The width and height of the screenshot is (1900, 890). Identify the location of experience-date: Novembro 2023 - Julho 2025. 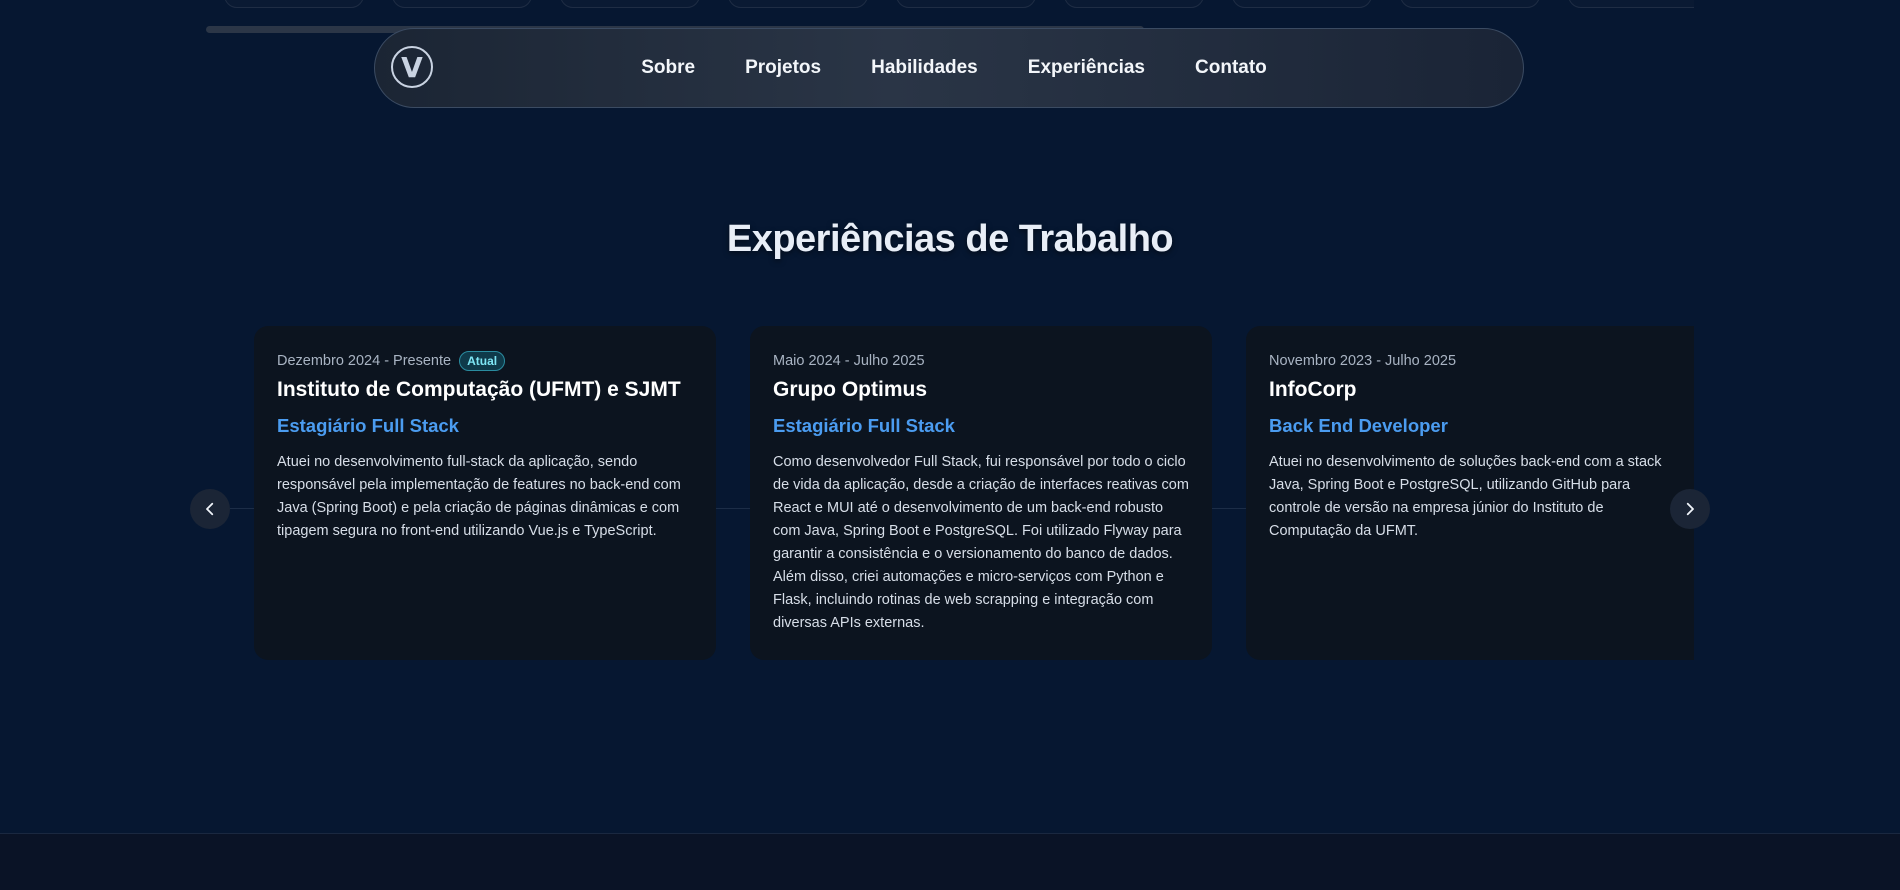
(1363, 361).